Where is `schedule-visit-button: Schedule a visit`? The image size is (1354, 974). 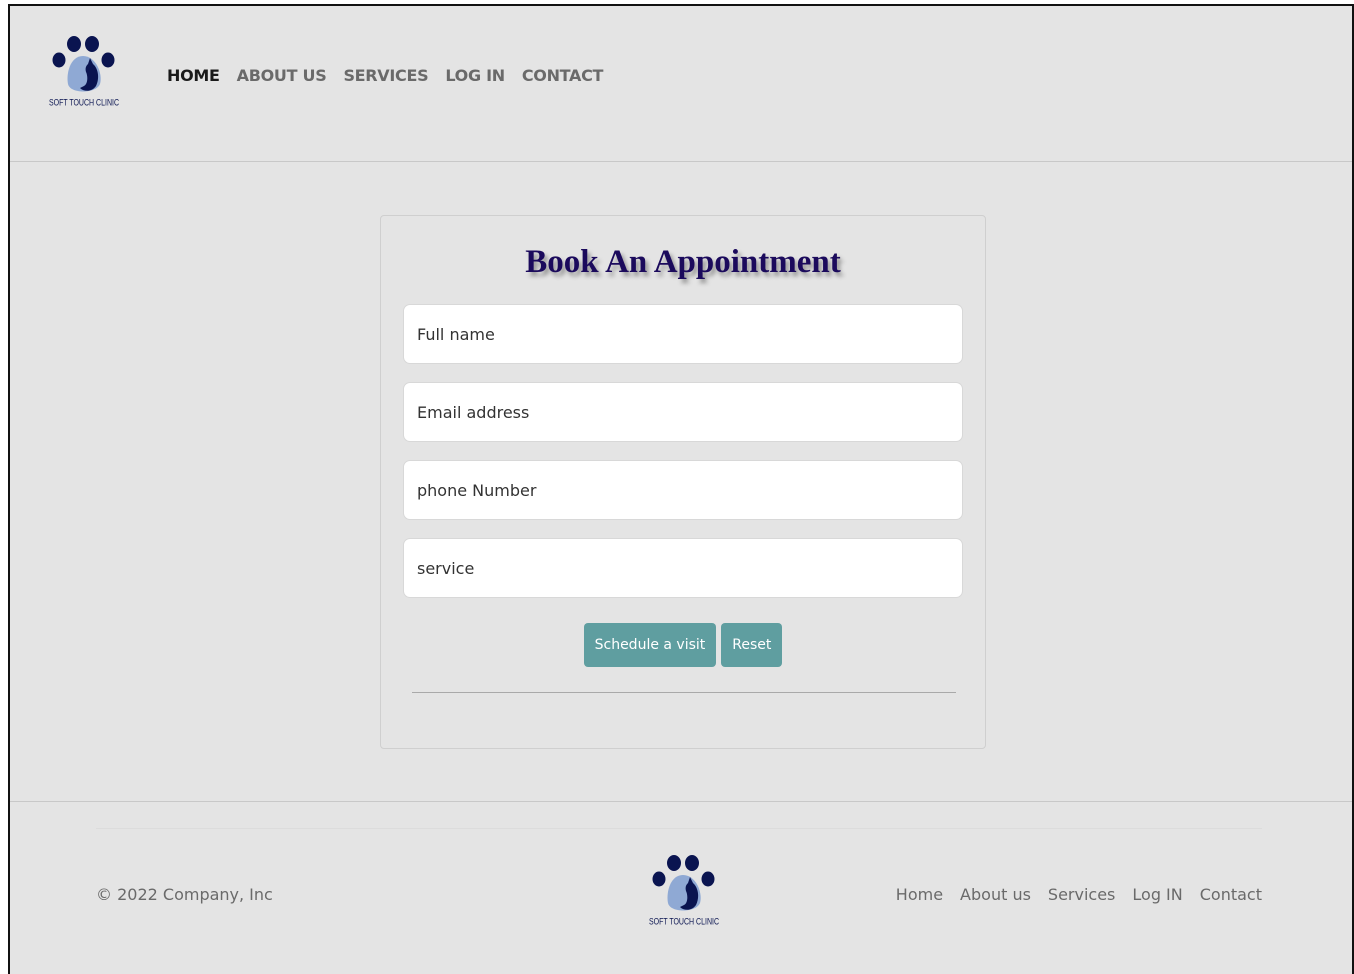 schedule-visit-button: Schedule a visit is located at coordinates (650, 645).